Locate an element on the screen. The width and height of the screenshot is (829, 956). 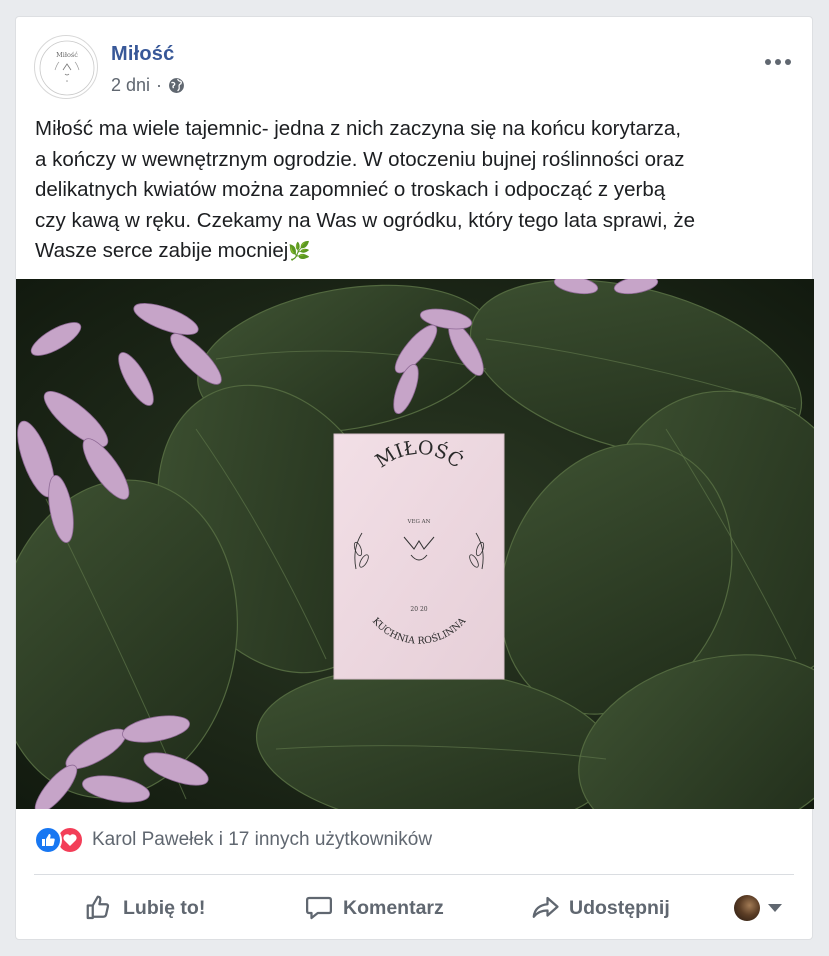
action-bar: Lubię to! Komentarz Udostępnij is located at coordinates (414, 908).